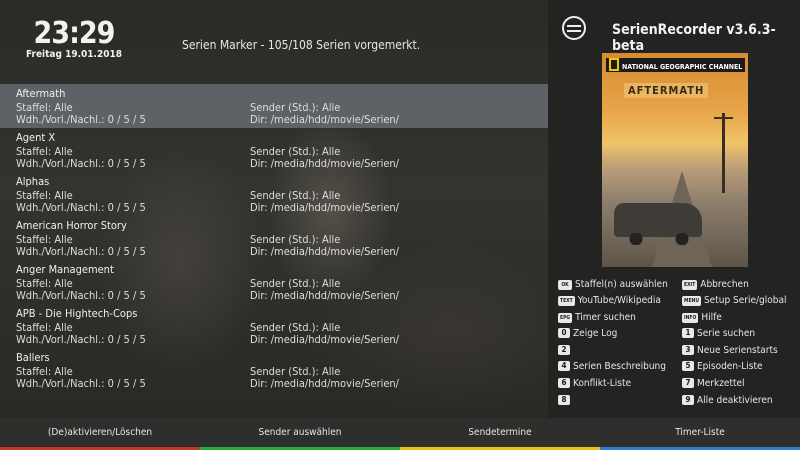 The height and width of the screenshot is (450, 800). Describe the element at coordinates (688, 400) in the screenshot. I see `key-9-icon: 9` at that location.